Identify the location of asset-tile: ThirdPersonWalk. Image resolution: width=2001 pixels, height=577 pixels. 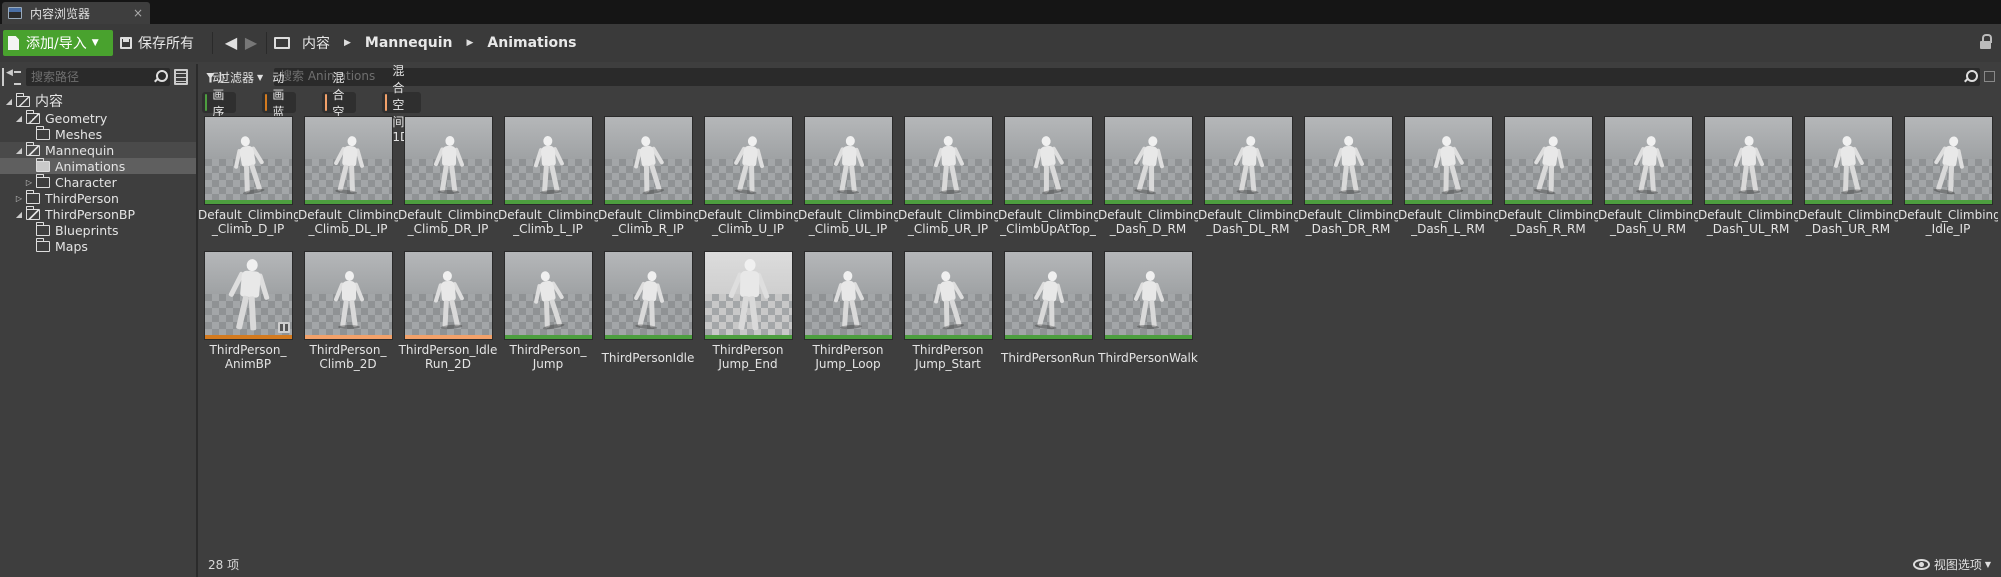
(1148, 316).